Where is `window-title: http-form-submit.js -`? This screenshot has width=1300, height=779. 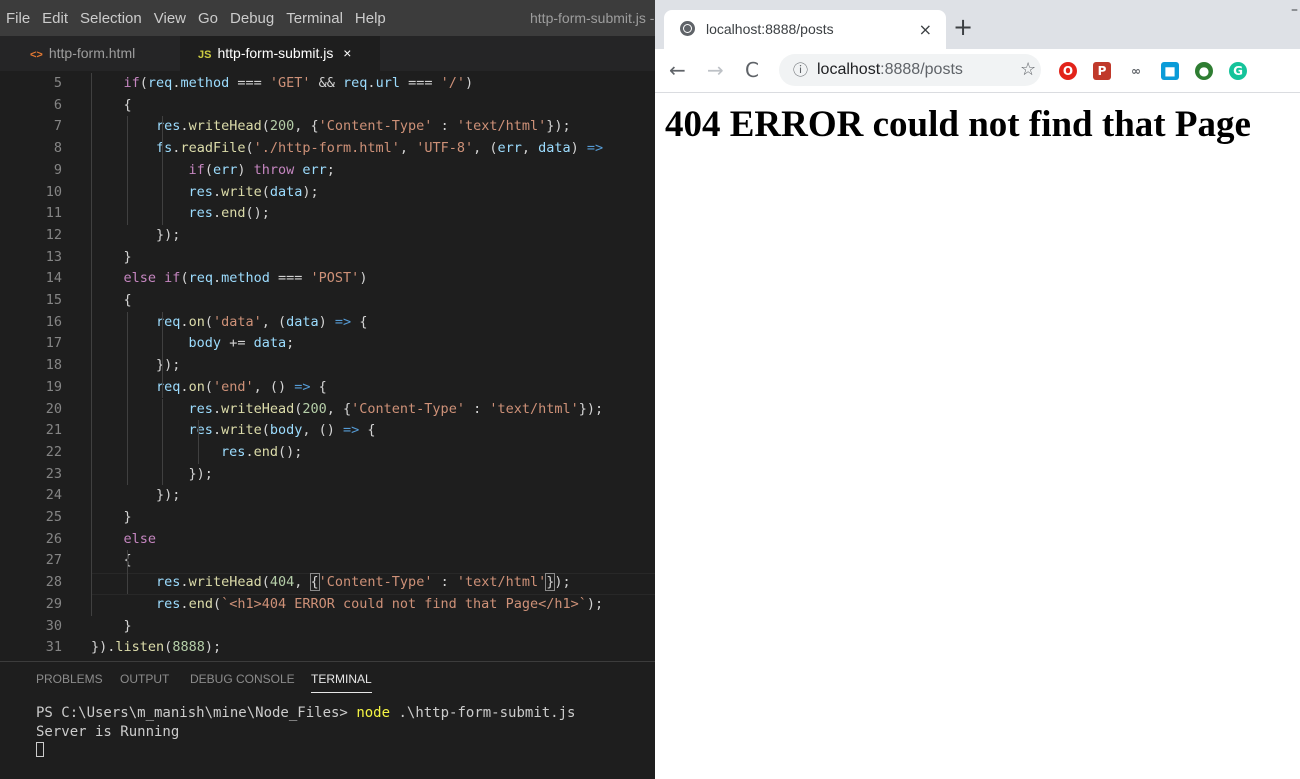 window-title: http-form-submit.js - is located at coordinates (592, 18).